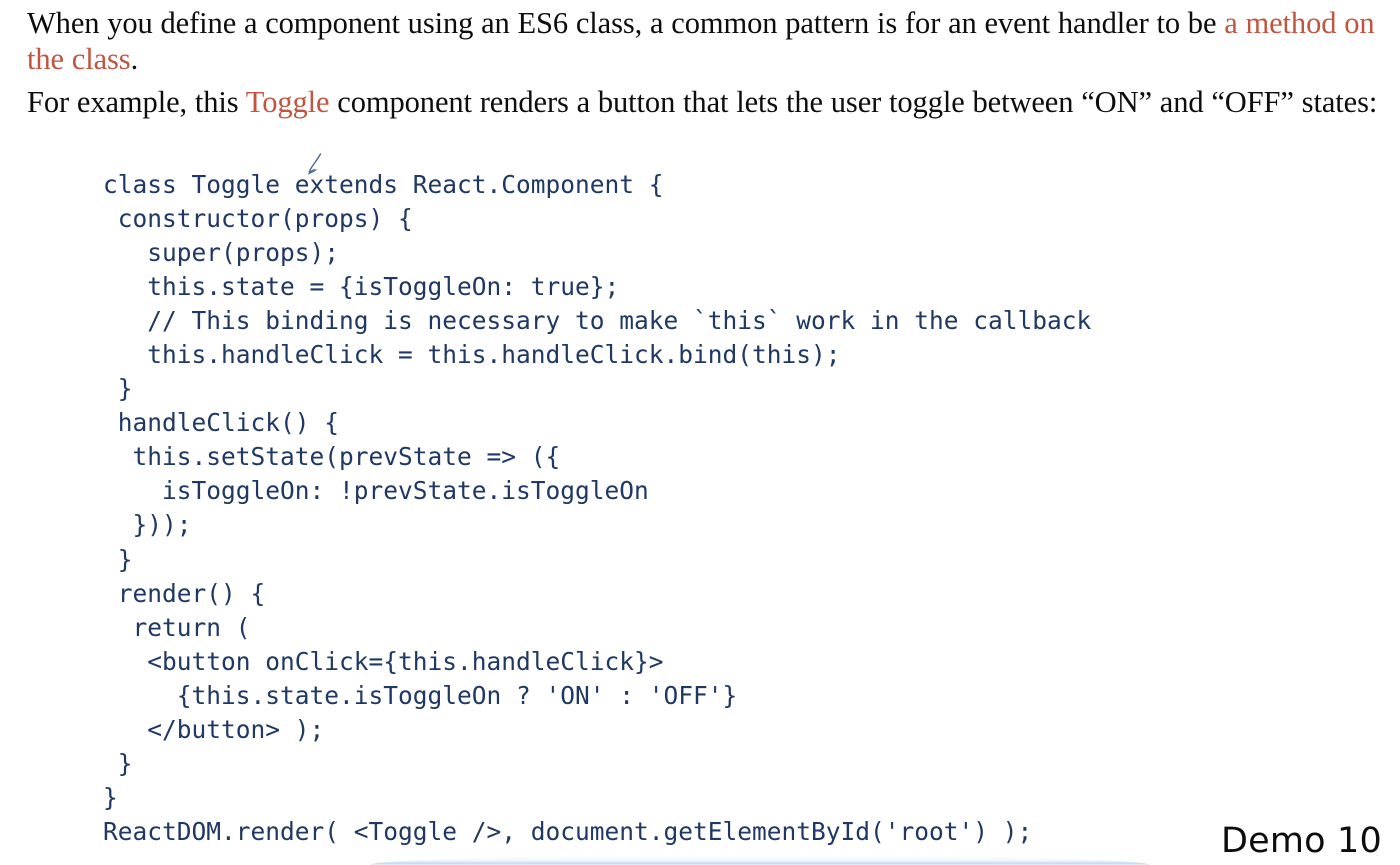  Describe the element at coordinates (332, 457) in the screenshot. I see `code-line: this.setState(prevState => ({` at that location.